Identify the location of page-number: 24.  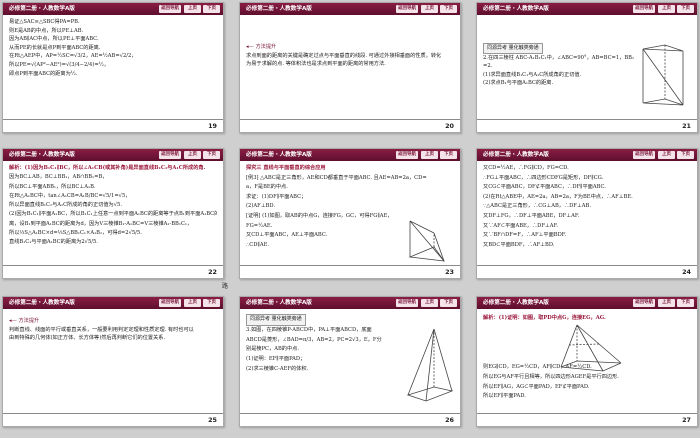
(686, 272).